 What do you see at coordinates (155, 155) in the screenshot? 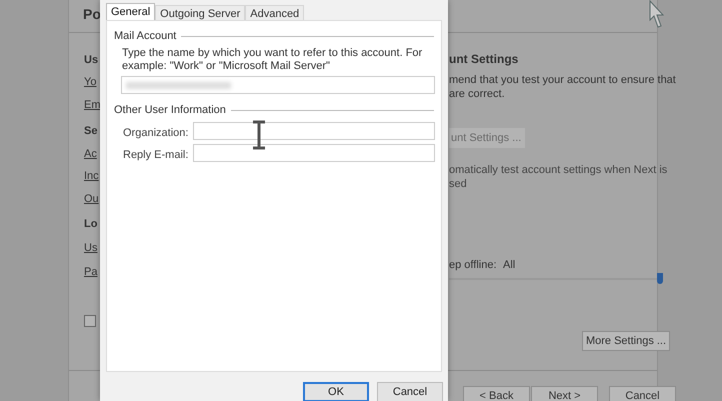
I see `field-label: Reply E-mail:` at bounding box center [155, 155].